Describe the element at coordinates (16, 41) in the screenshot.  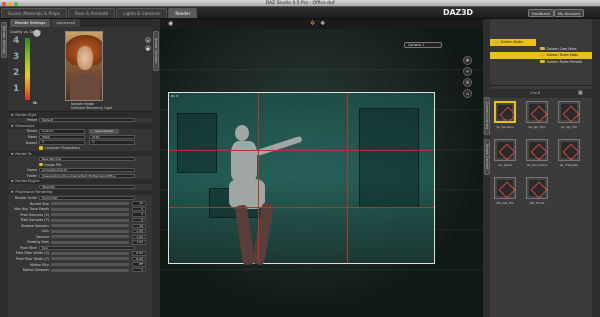
I see `quality-level-4: 4` at that location.